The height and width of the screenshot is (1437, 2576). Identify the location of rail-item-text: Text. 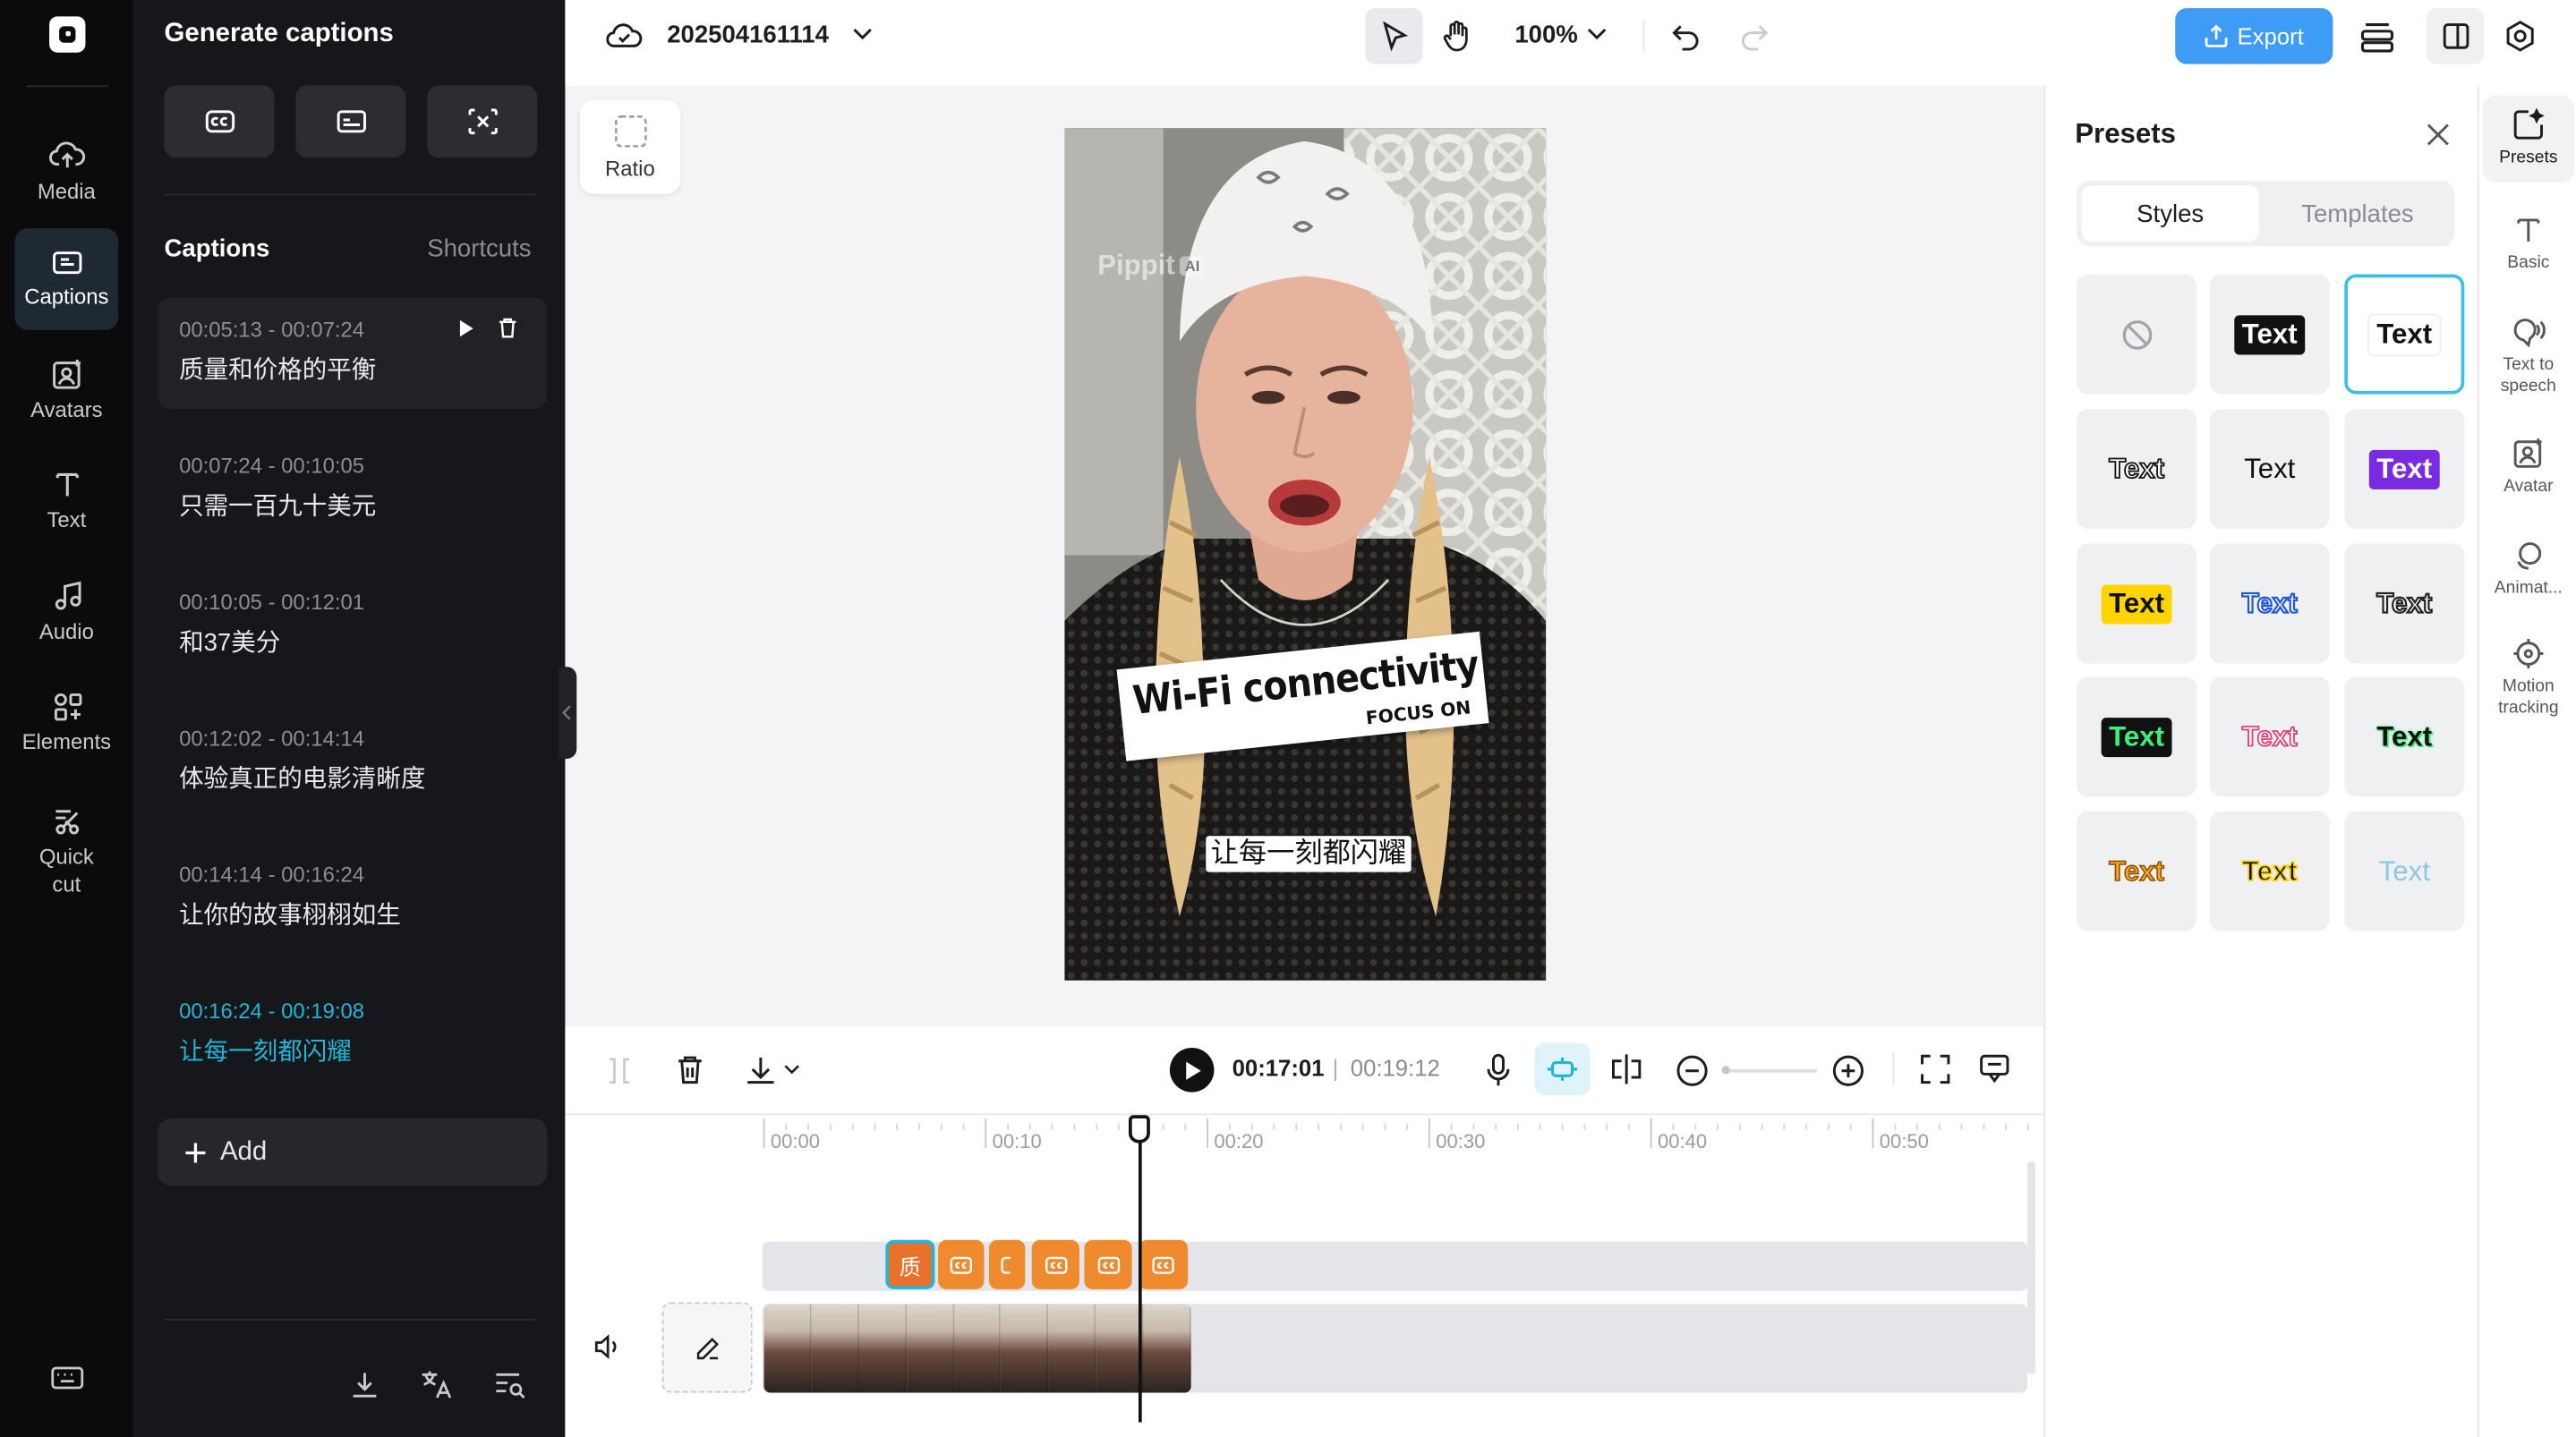
(67, 501).